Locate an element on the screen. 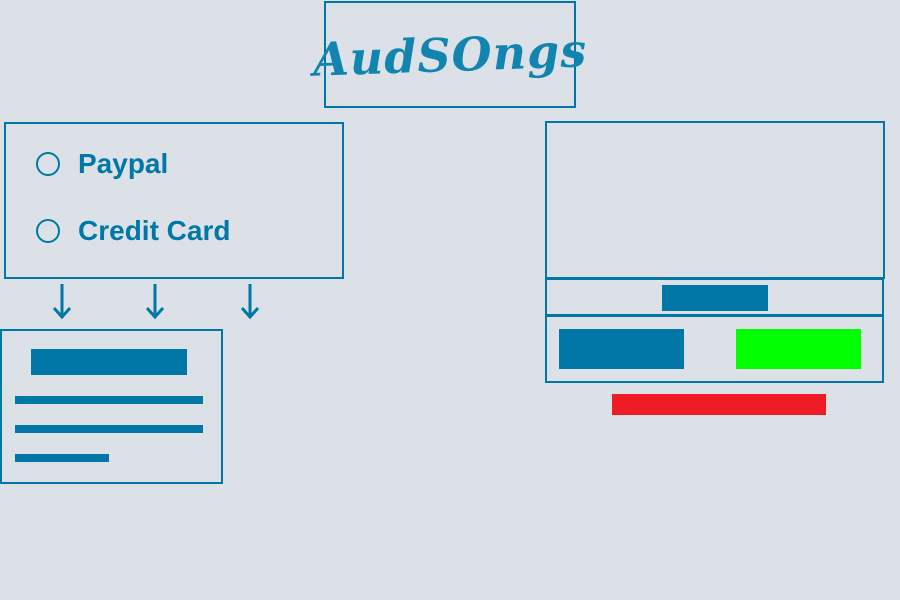  details-title-placeholder is located at coordinates (109, 362).